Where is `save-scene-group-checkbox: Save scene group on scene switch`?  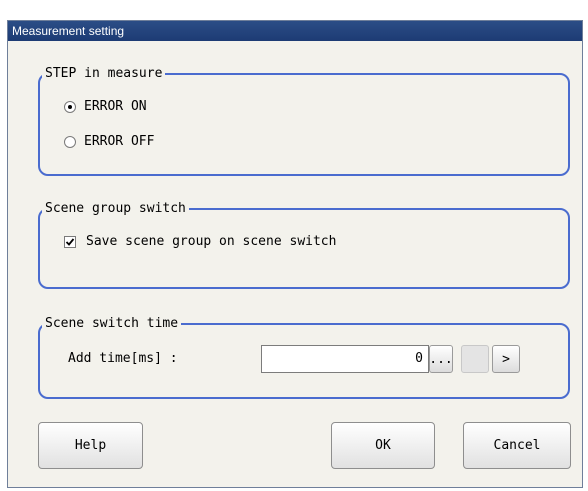 save-scene-group-checkbox: Save scene group on scene switch is located at coordinates (200, 241).